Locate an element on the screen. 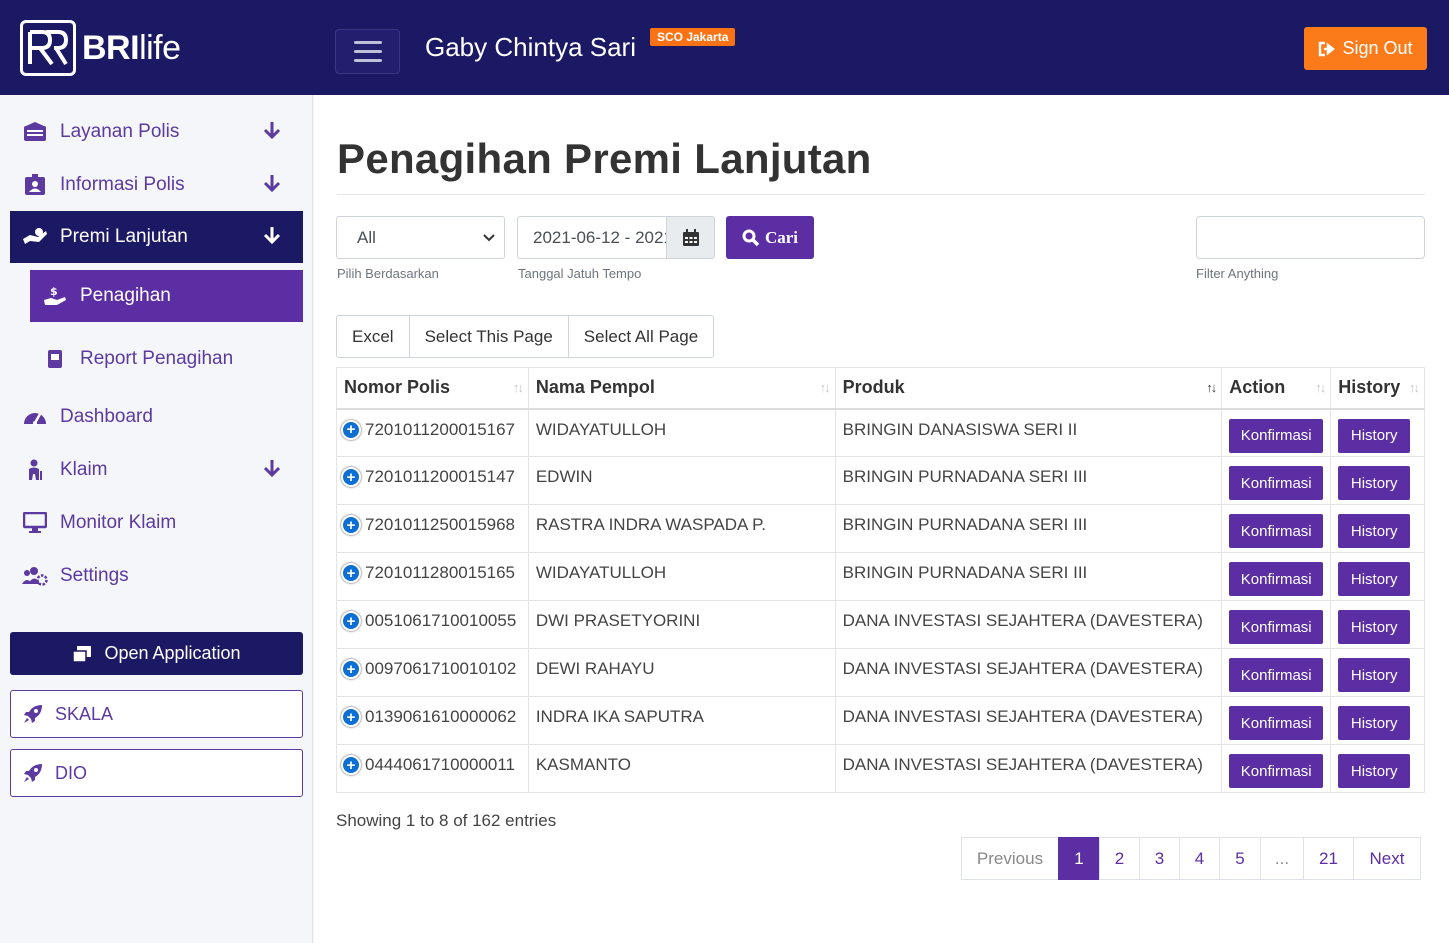 The image size is (1449, 943). filter-by-select: All is located at coordinates (420, 237).